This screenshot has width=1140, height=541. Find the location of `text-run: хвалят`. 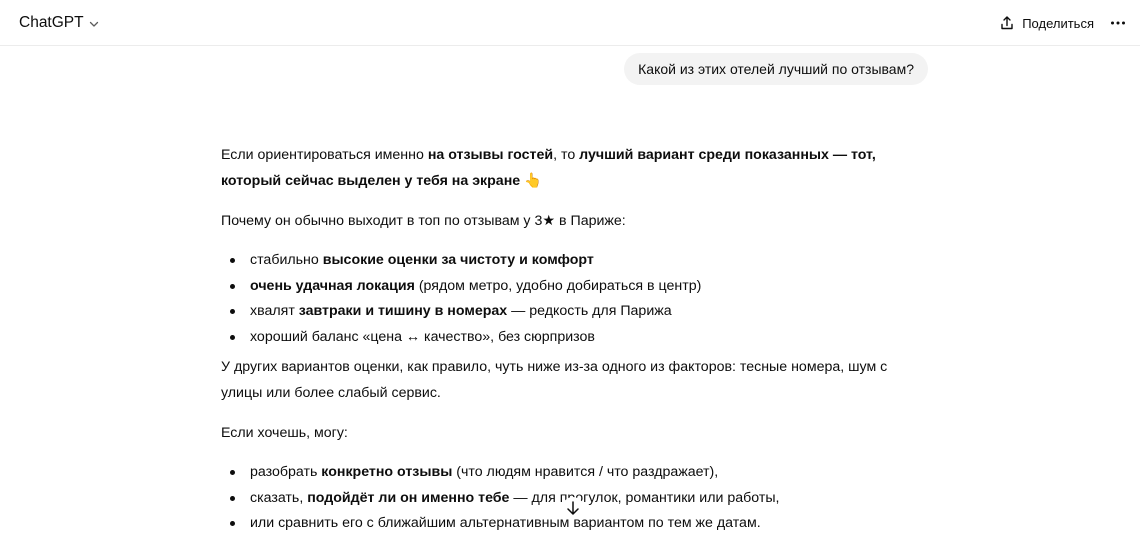

text-run: хвалят is located at coordinates (274, 311).